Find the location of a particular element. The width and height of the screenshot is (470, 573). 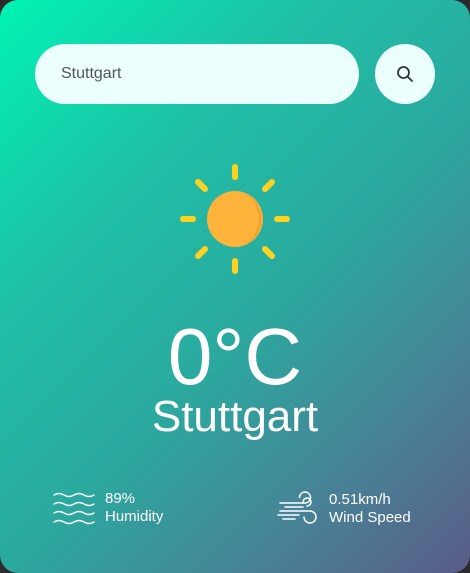

sun-icon is located at coordinates (235, 219).